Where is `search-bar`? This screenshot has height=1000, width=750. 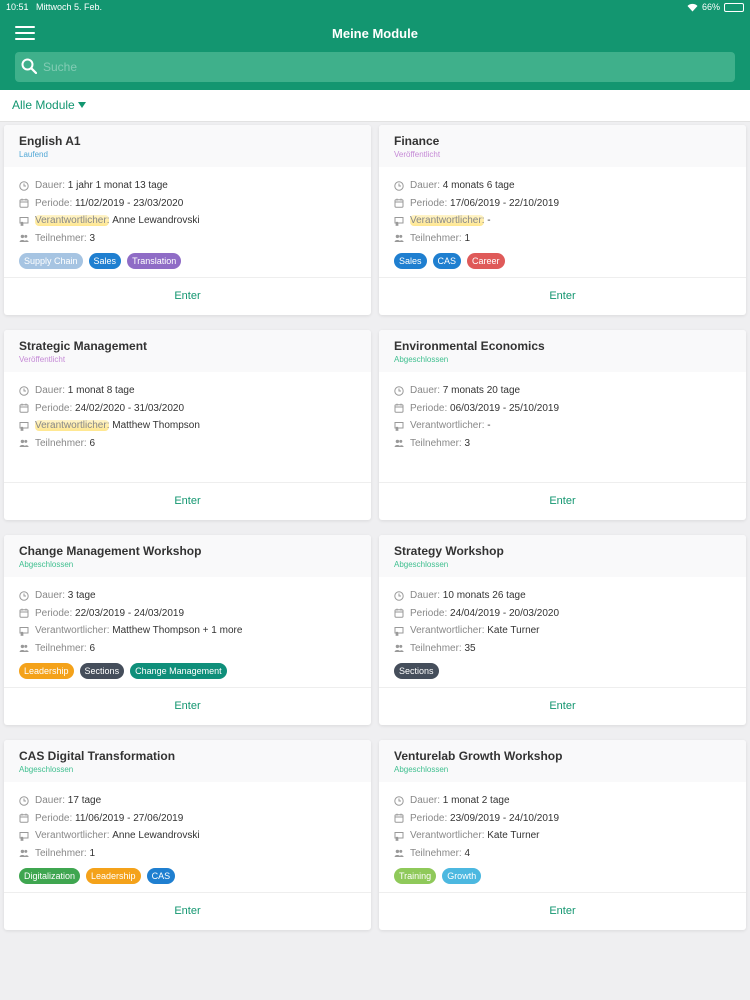 search-bar is located at coordinates (375, 67).